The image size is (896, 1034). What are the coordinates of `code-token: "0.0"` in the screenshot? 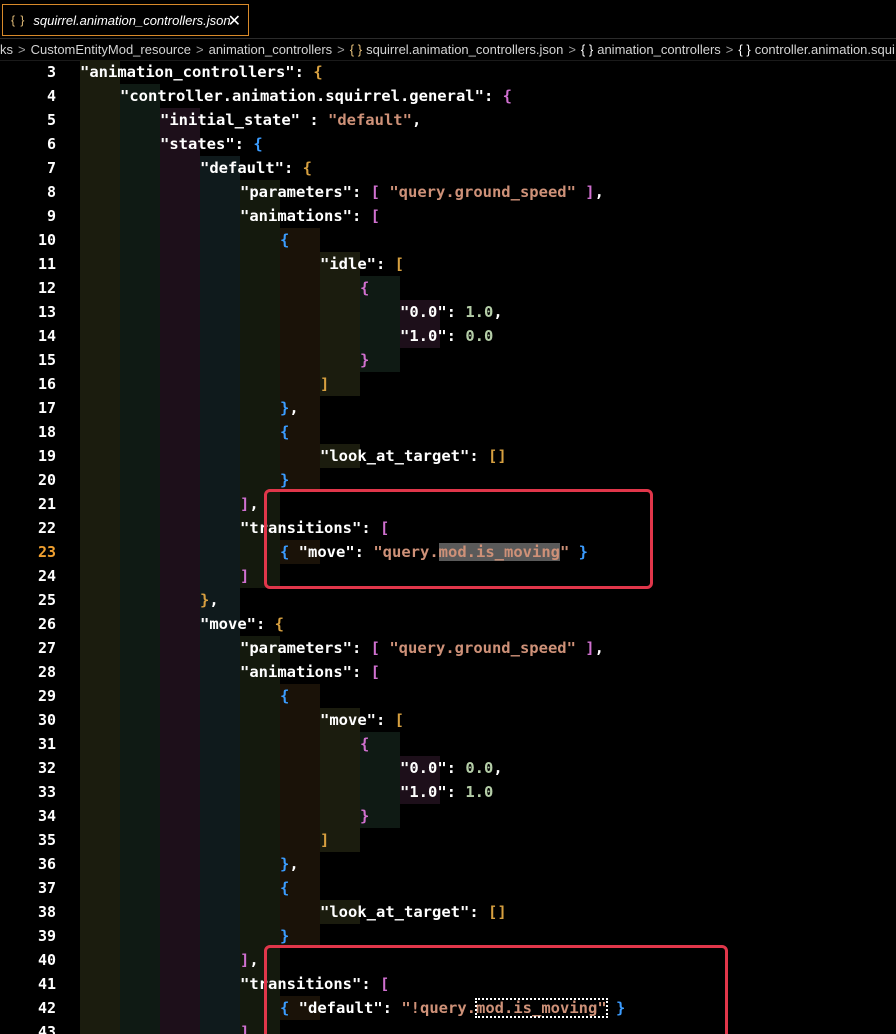 It's located at (423, 312).